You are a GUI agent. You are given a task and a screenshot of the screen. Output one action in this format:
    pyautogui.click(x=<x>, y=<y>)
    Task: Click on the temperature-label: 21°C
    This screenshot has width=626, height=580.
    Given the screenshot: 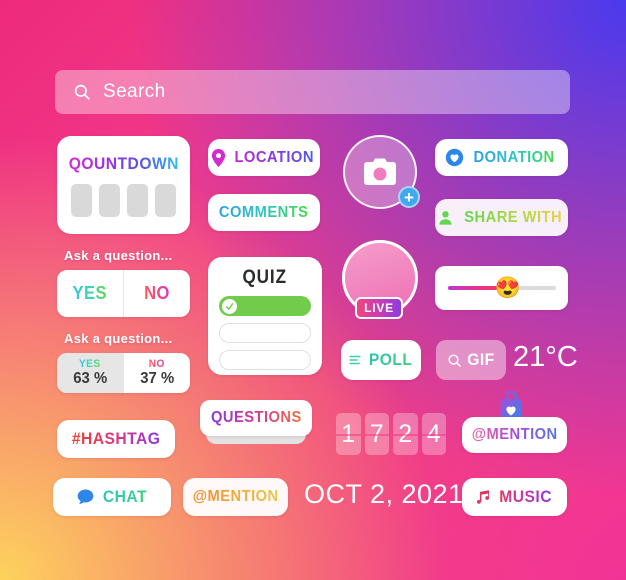 What is the action you would take?
    pyautogui.click(x=545, y=357)
    